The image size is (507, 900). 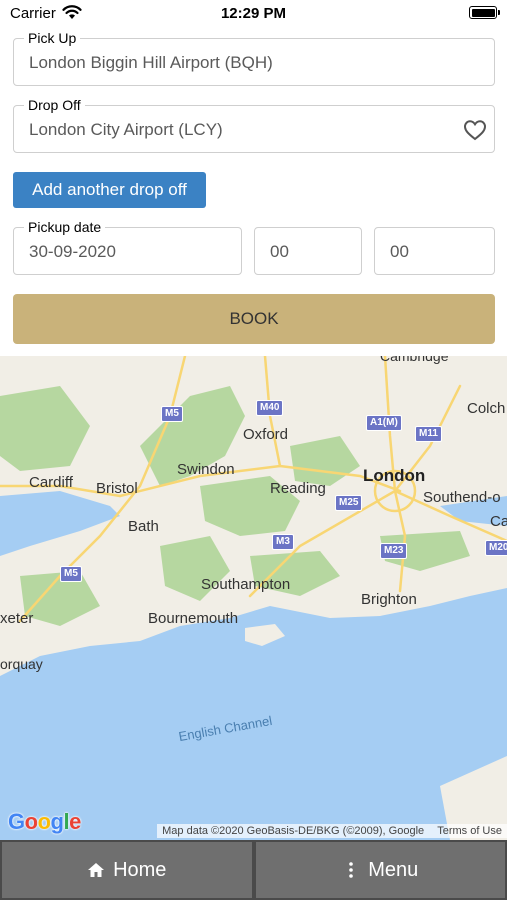 What do you see at coordinates (96, 870) in the screenshot?
I see `home-icon` at bounding box center [96, 870].